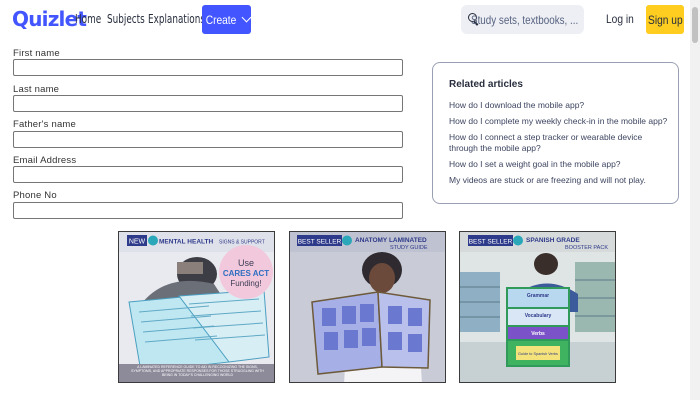 This screenshot has height=400, width=700. I want to click on phone-field, so click(208, 210).